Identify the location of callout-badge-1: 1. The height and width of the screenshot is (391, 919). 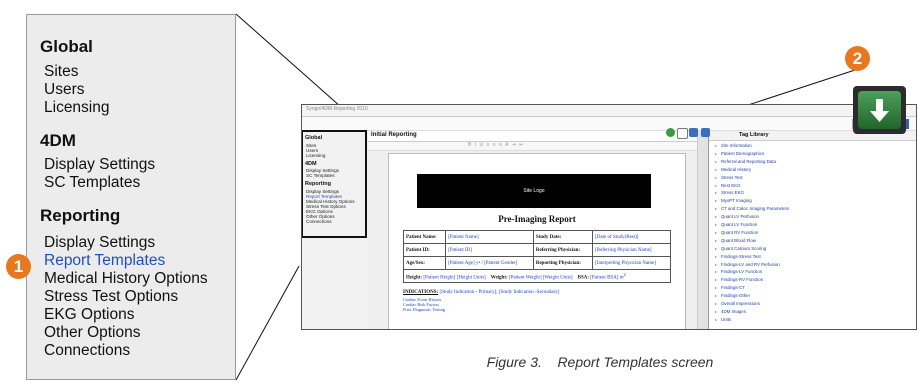
(18, 266).